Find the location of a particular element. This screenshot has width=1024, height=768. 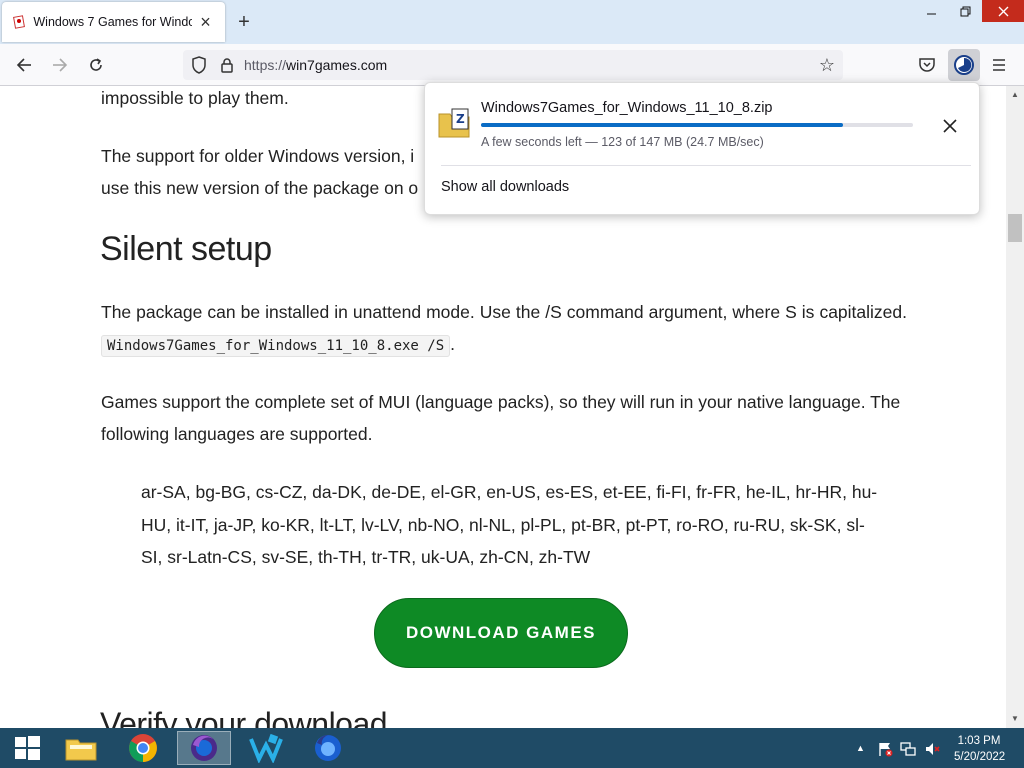

download-progress-icon is located at coordinates (964, 65).